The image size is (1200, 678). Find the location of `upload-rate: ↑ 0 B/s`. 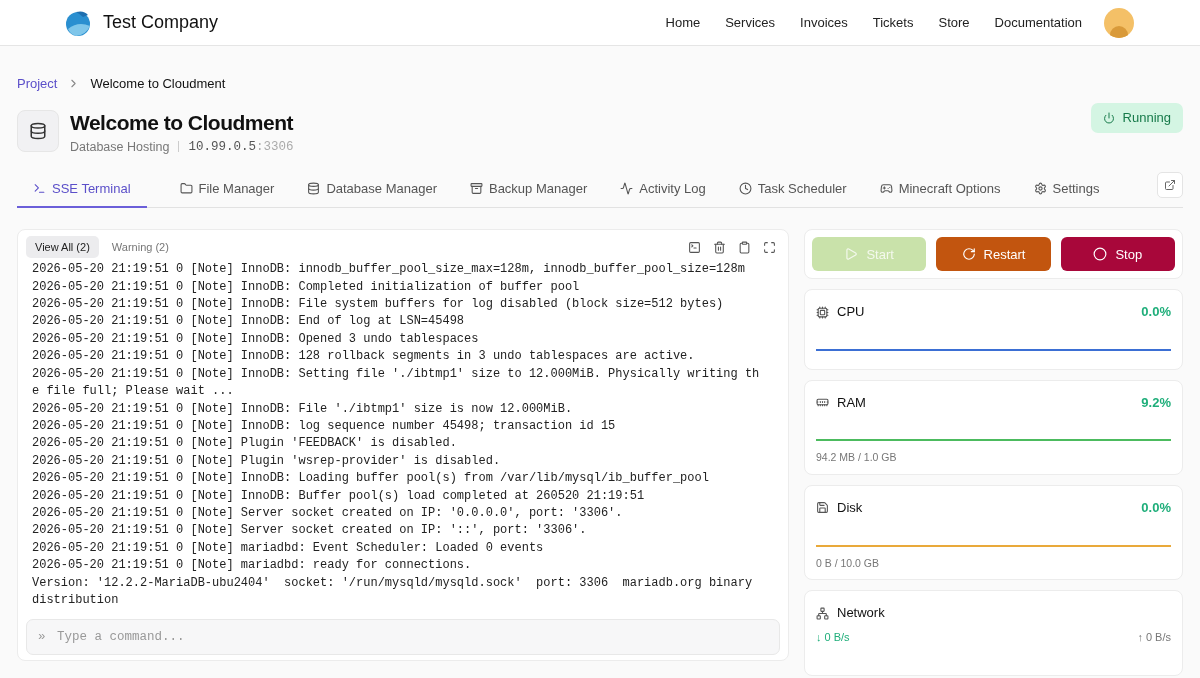

upload-rate: ↑ 0 B/s is located at coordinates (1154, 637).